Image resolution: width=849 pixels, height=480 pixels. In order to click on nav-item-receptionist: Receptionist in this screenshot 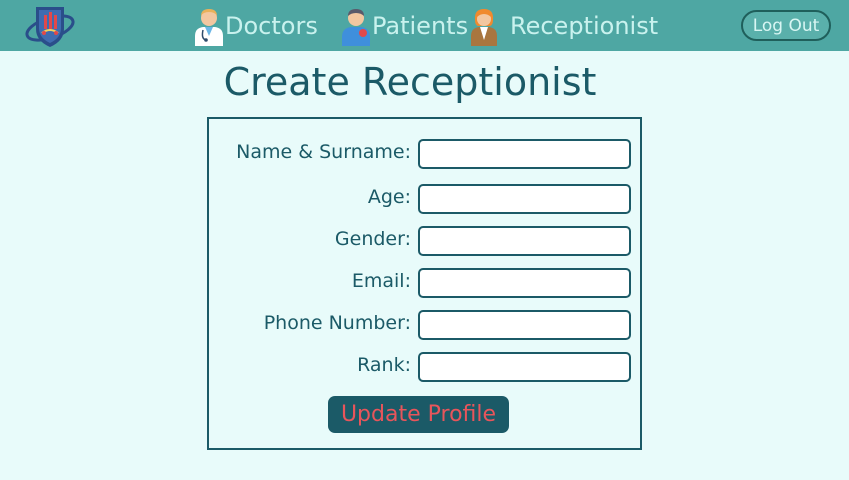, I will do `click(563, 26)`.